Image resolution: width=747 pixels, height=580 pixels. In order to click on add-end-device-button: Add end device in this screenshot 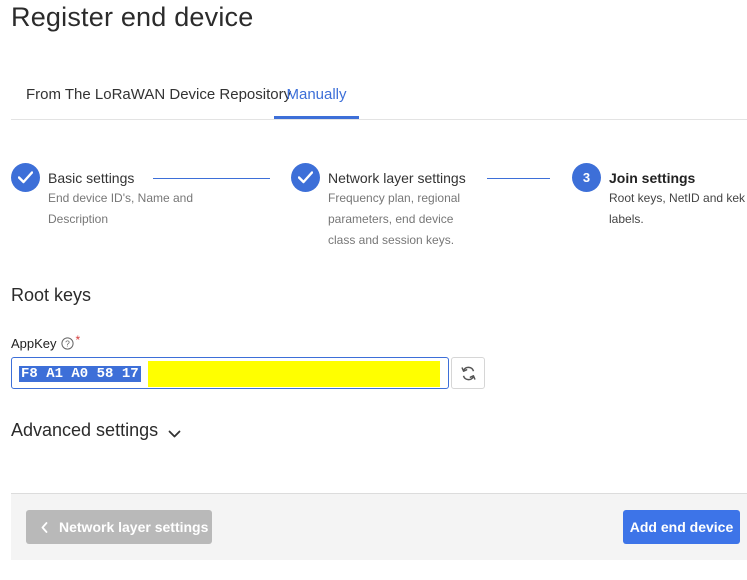, I will do `click(681, 527)`.